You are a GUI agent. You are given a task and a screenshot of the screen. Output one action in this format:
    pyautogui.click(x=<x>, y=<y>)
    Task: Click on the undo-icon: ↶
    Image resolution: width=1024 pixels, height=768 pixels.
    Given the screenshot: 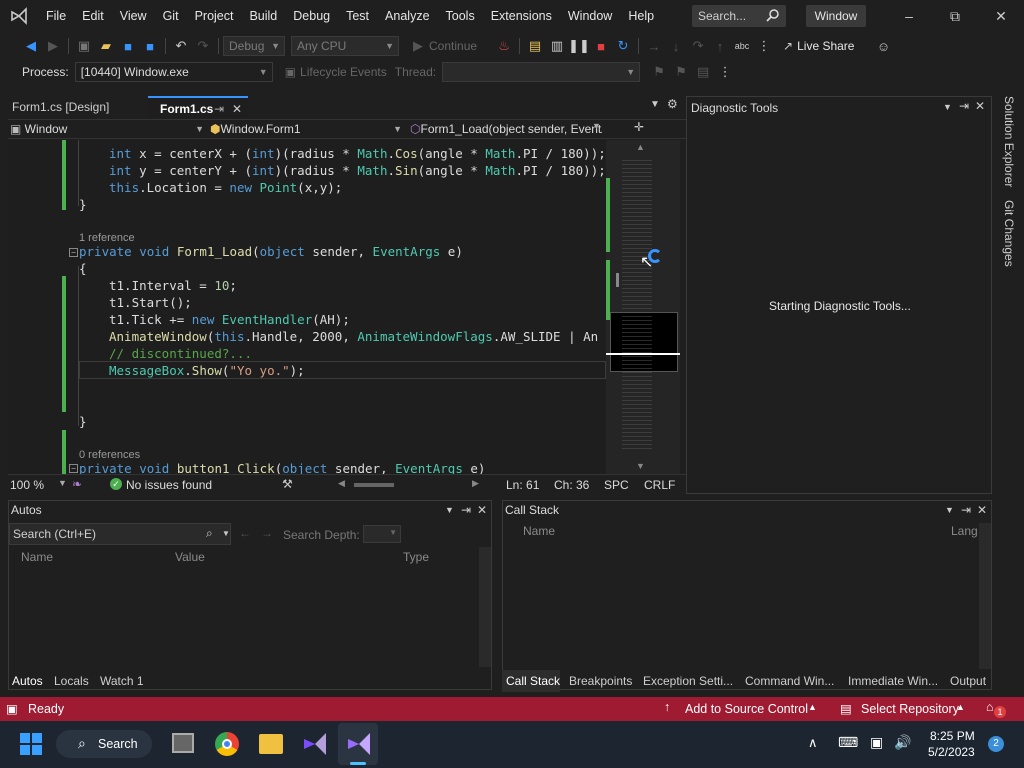 What is the action you would take?
    pyautogui.click(x=181, y=46)
    